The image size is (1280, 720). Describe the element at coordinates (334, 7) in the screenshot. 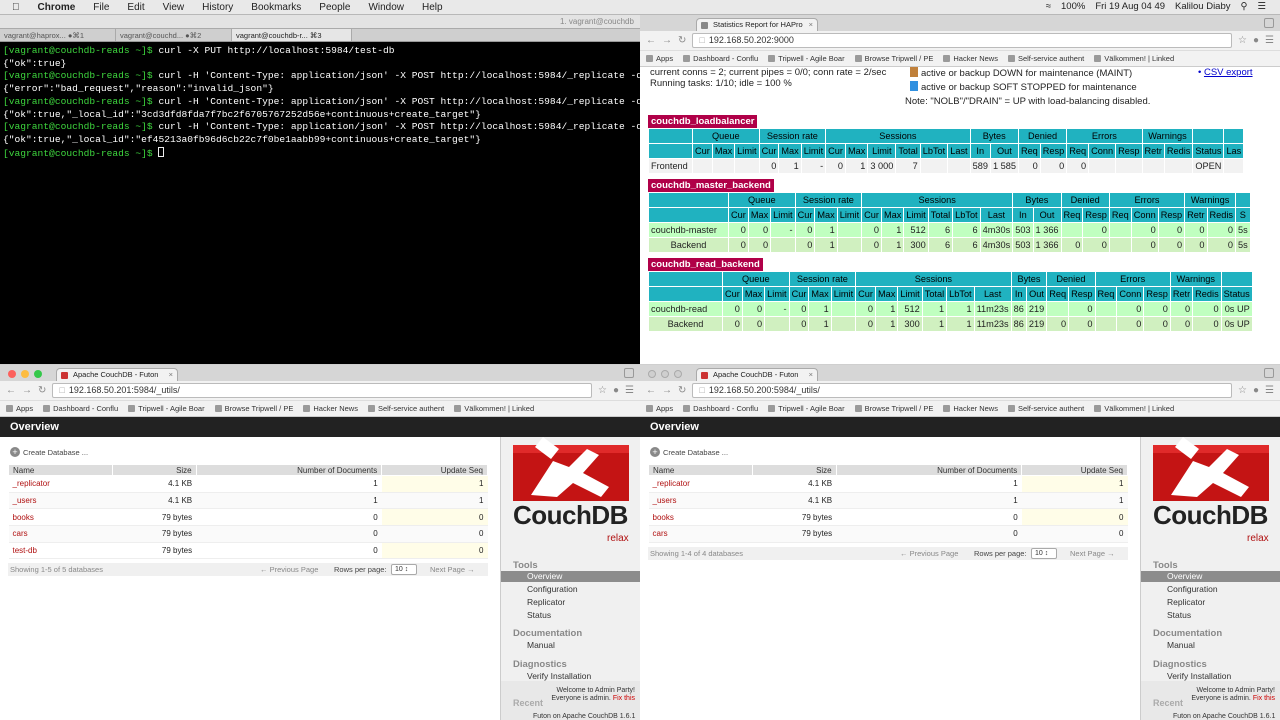

I see `menu-people: People` at that location.